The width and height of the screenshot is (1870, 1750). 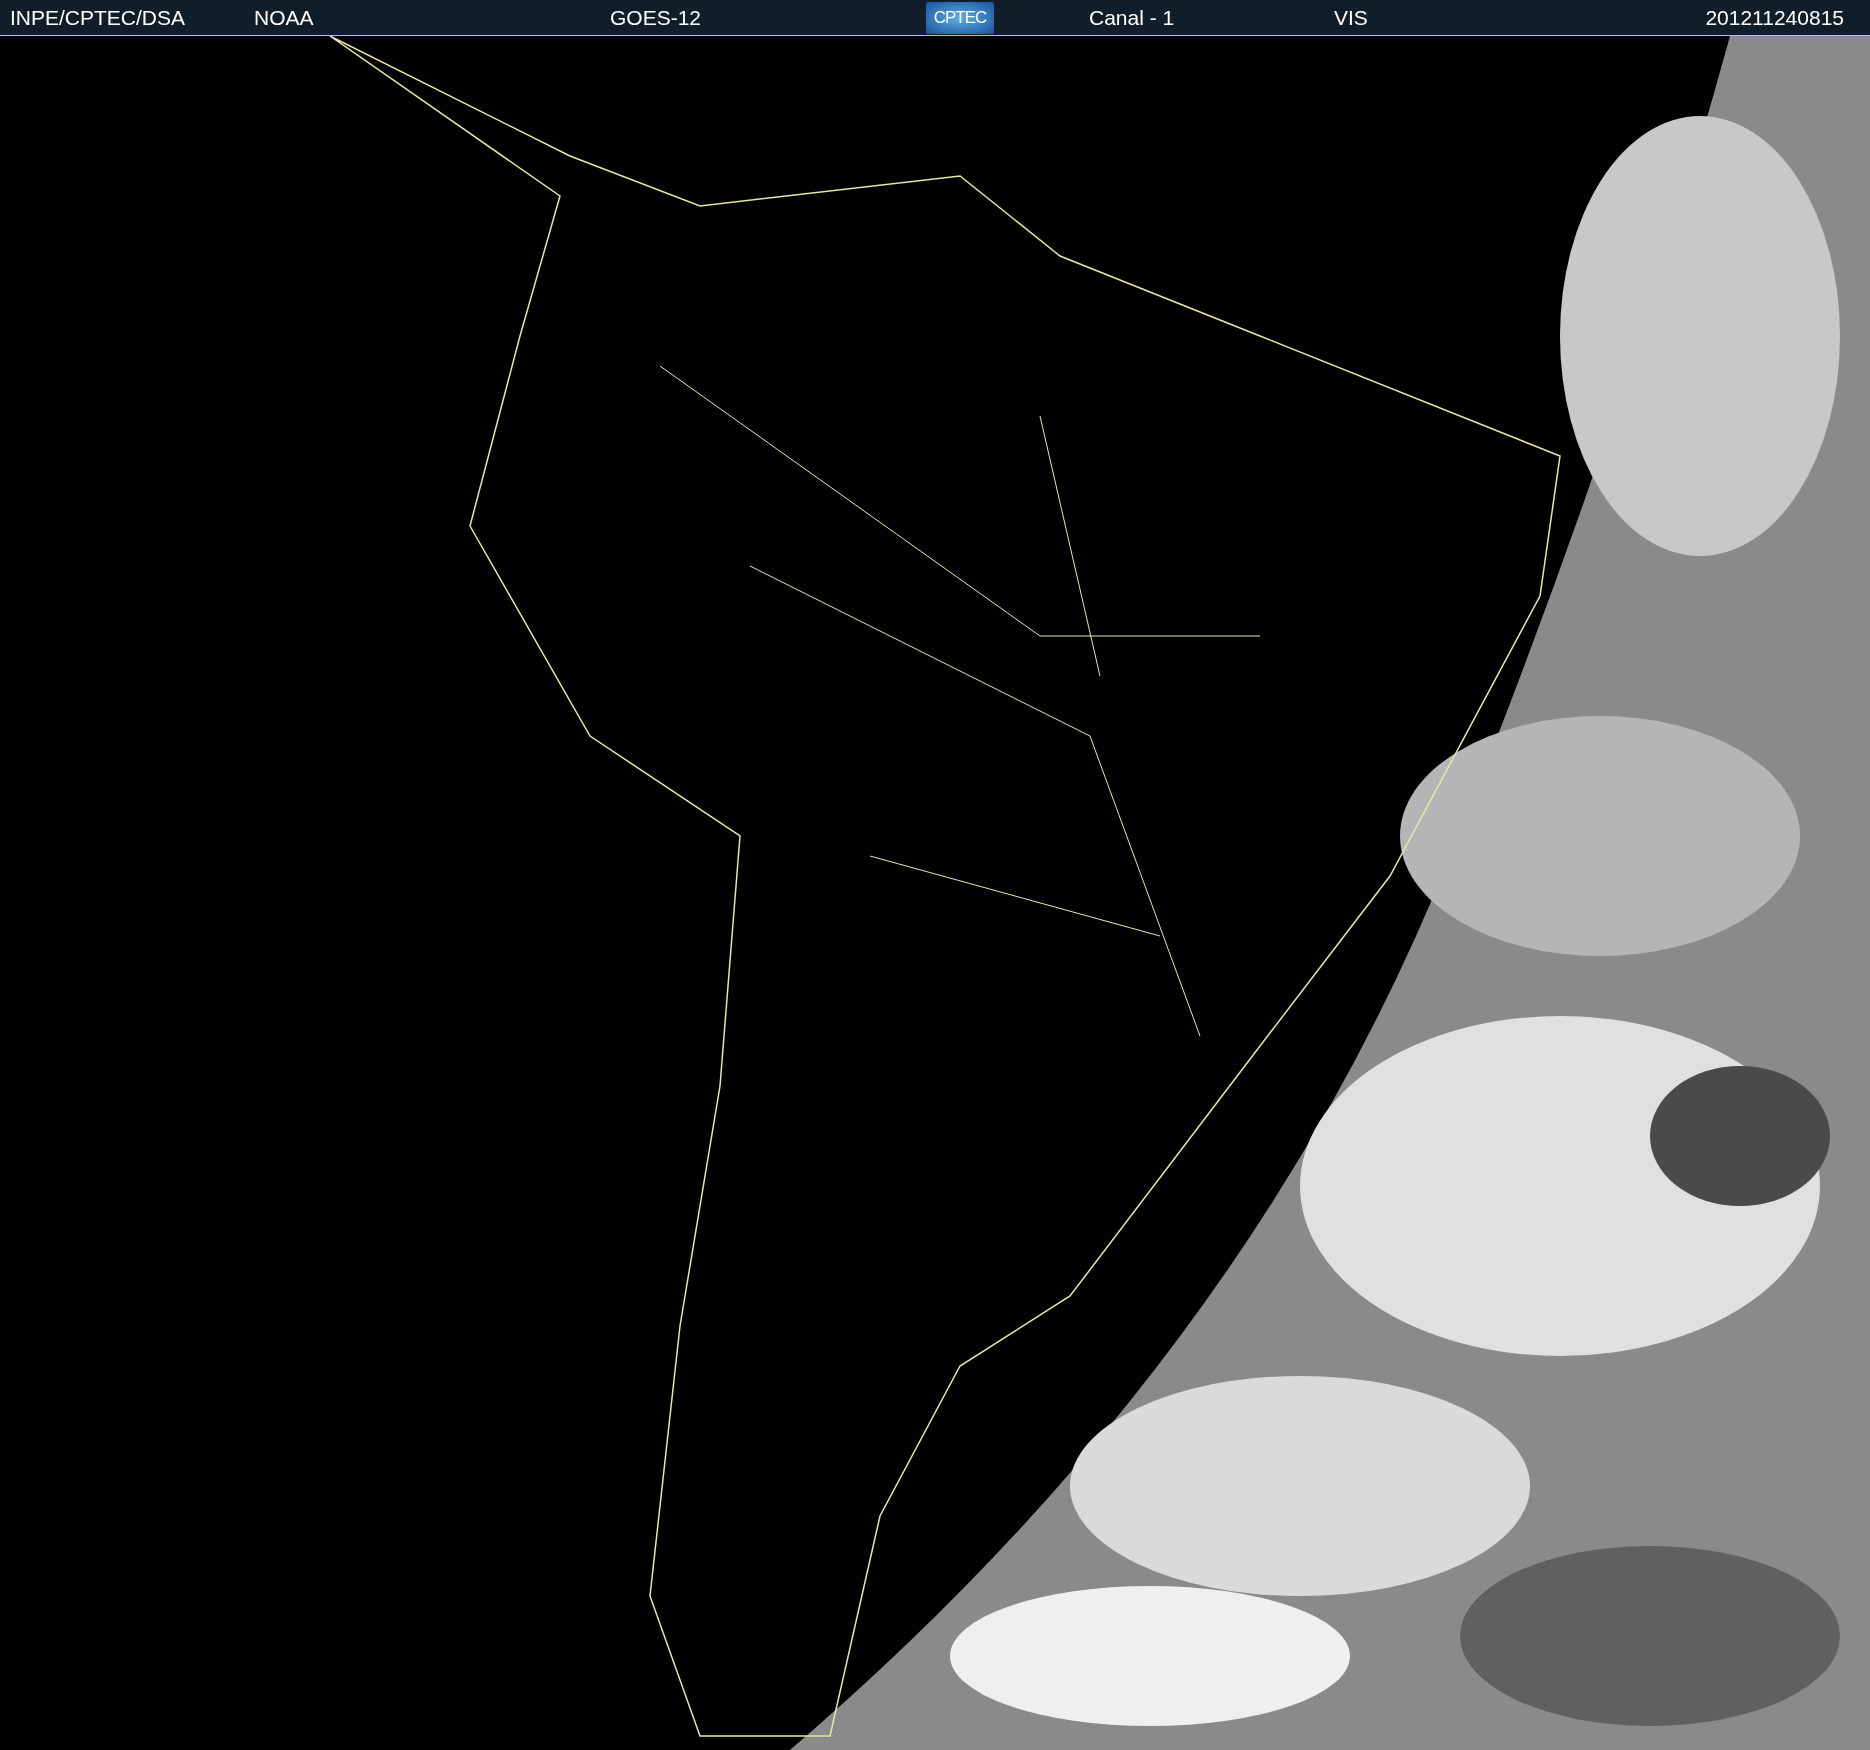 I want to click on header-label: NOAA, so click(x=284, y=17).